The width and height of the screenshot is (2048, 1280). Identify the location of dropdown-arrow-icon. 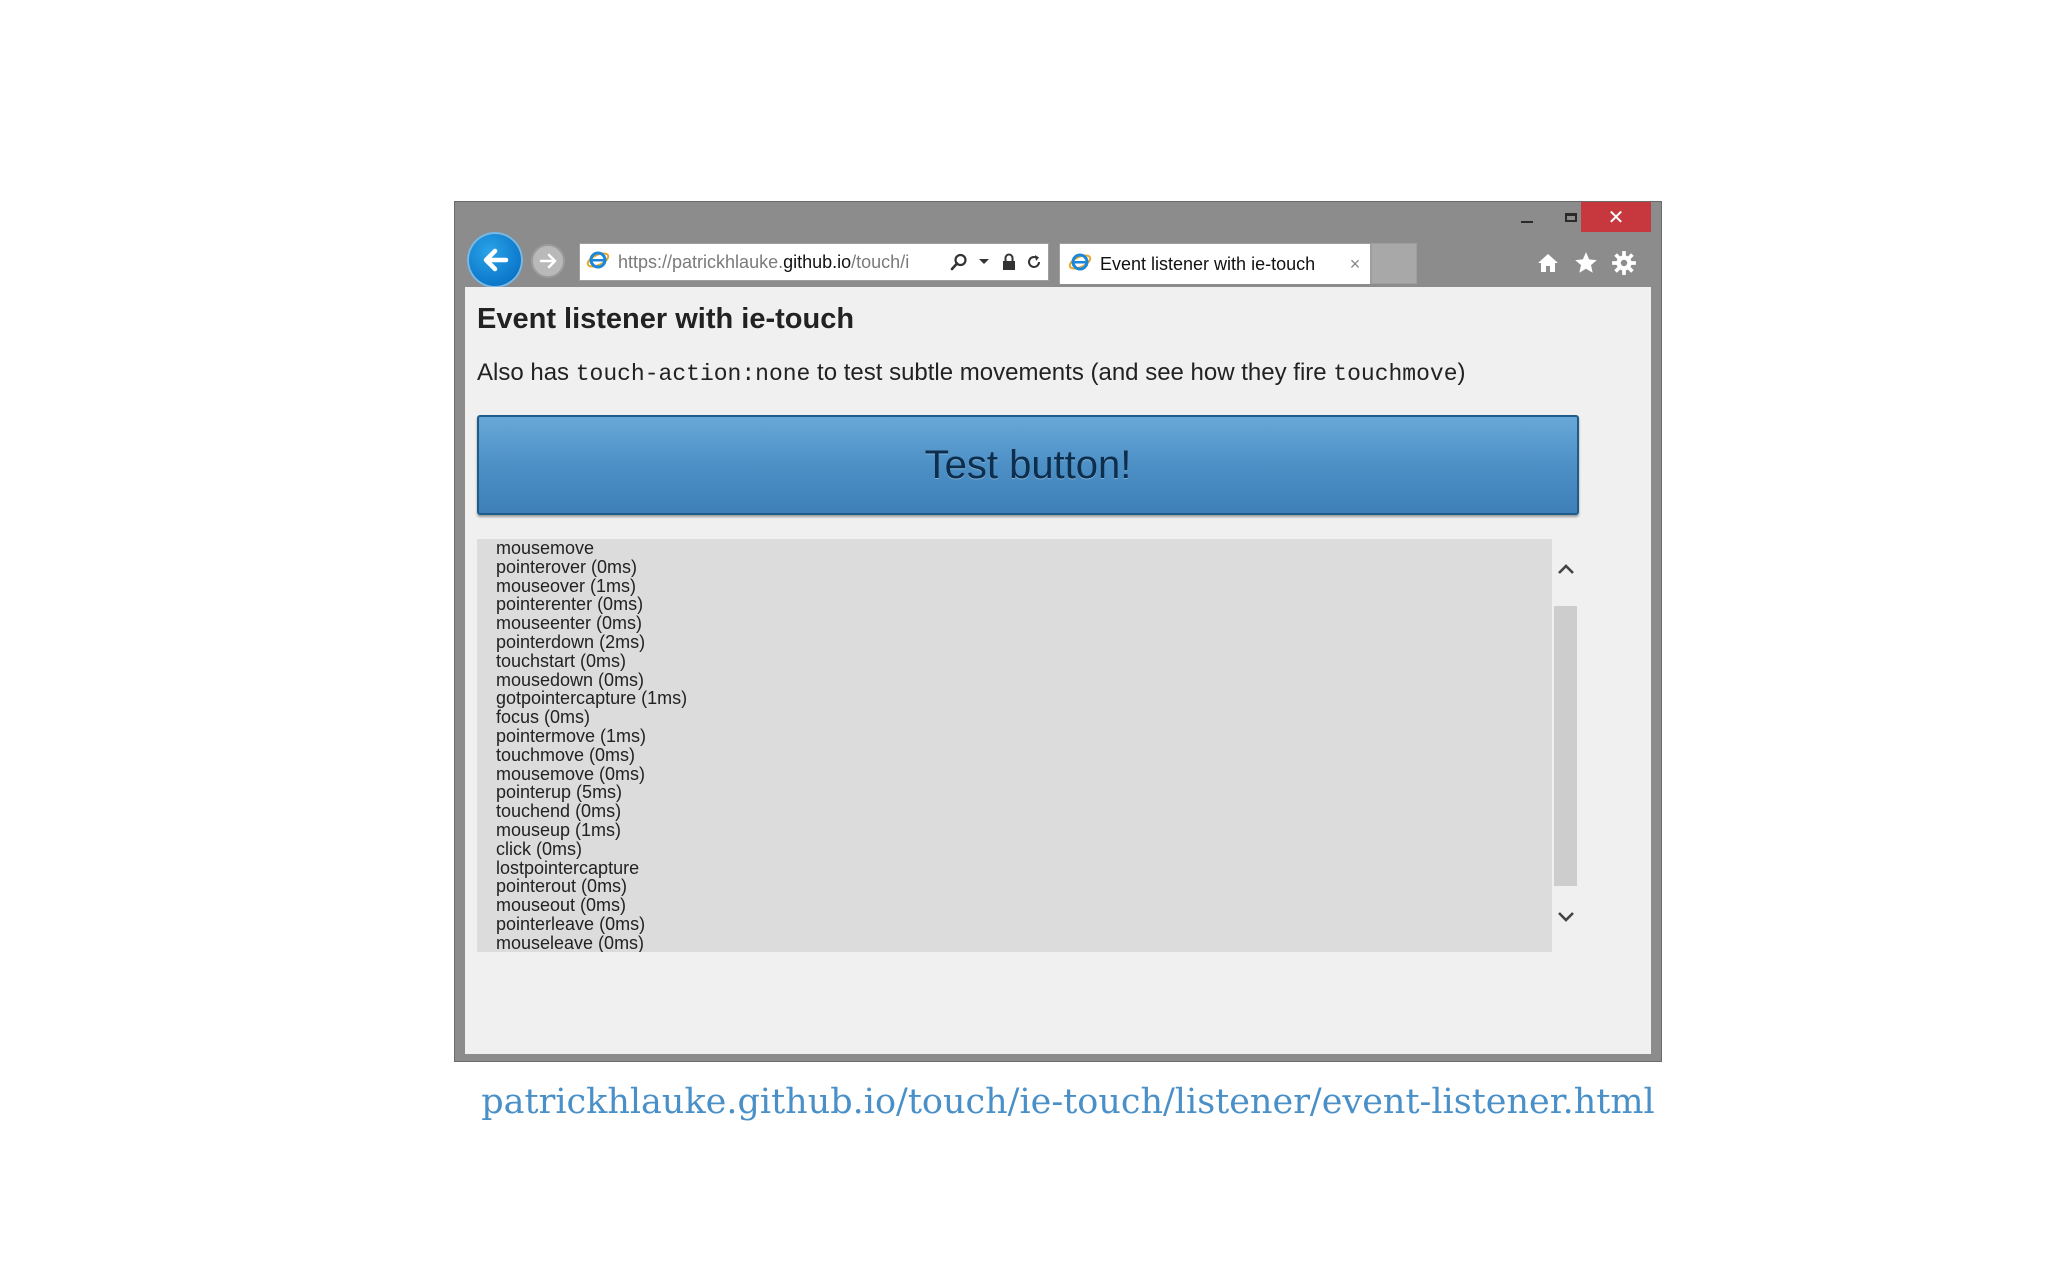
(984, 262).